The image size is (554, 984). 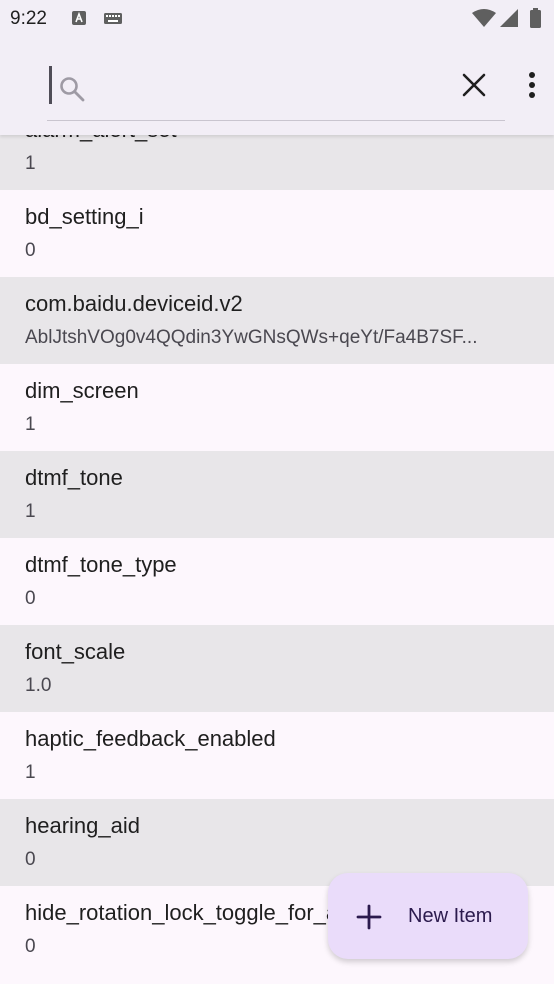 What do you see at coordinates (134, 303) in the screenshot?
I see `item-key: com.baidu.deviceid.v2` at bounding box center [134, 303].